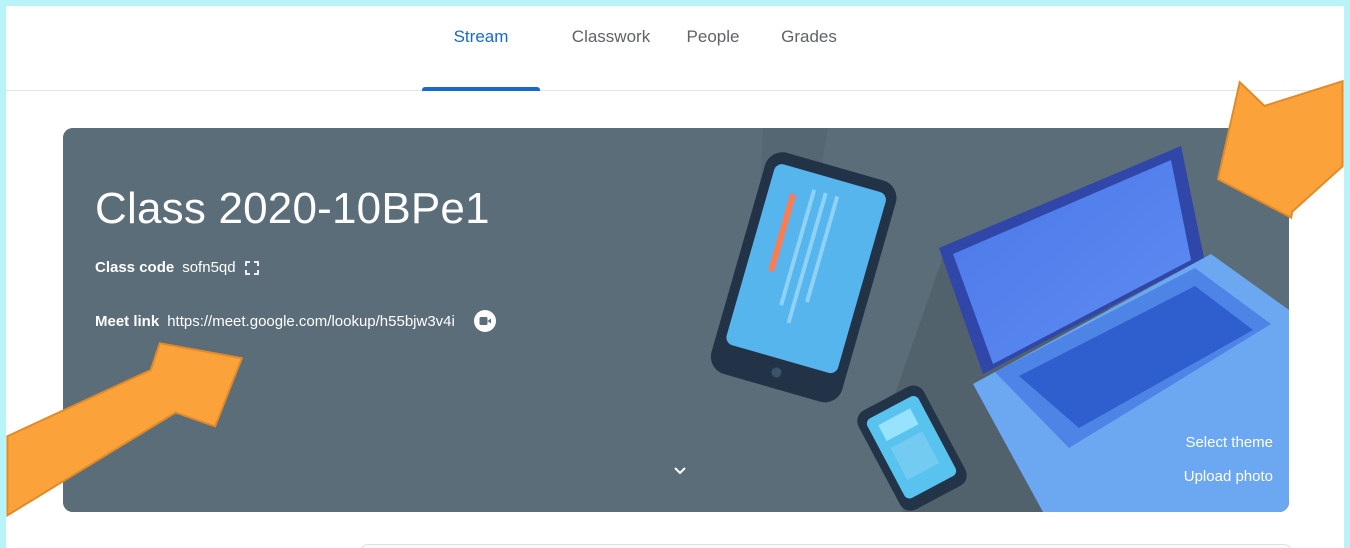 The width and height of the screenshot is (1350, 548). Describe the element at coordinates (611, 48) in the screenshot. I see `tab-classwork: Classwork` at that location.